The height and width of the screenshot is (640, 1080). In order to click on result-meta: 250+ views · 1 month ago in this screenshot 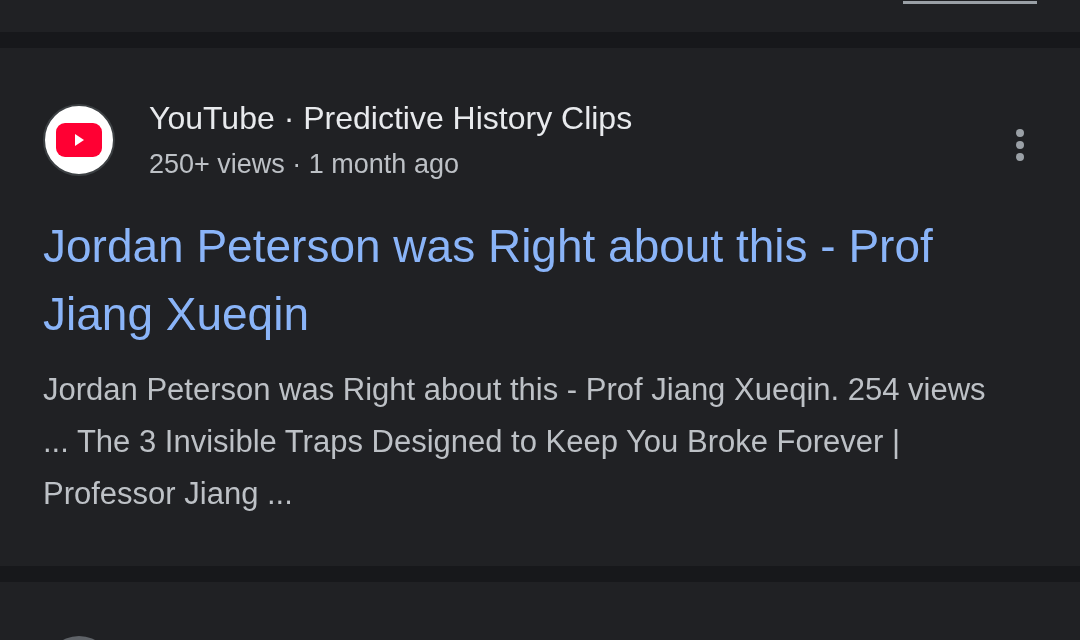, I will do `click(304, 164)`.